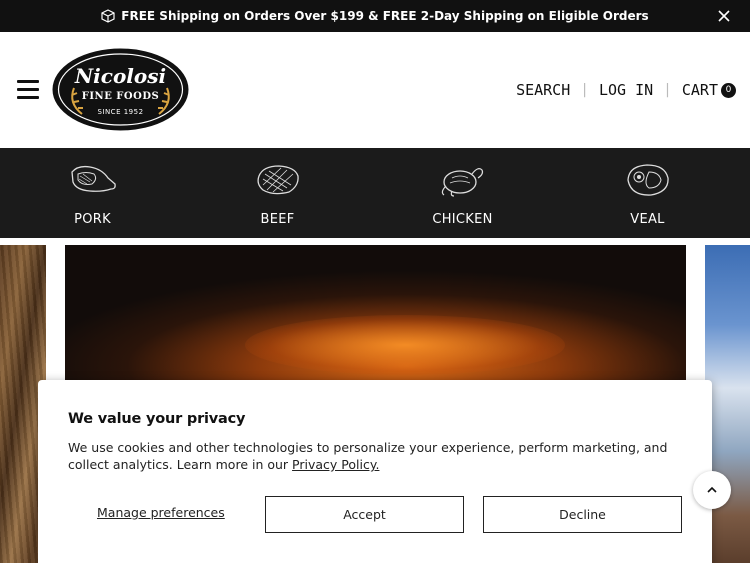  I want to click on decline-button: Decline, so click(582, 514).